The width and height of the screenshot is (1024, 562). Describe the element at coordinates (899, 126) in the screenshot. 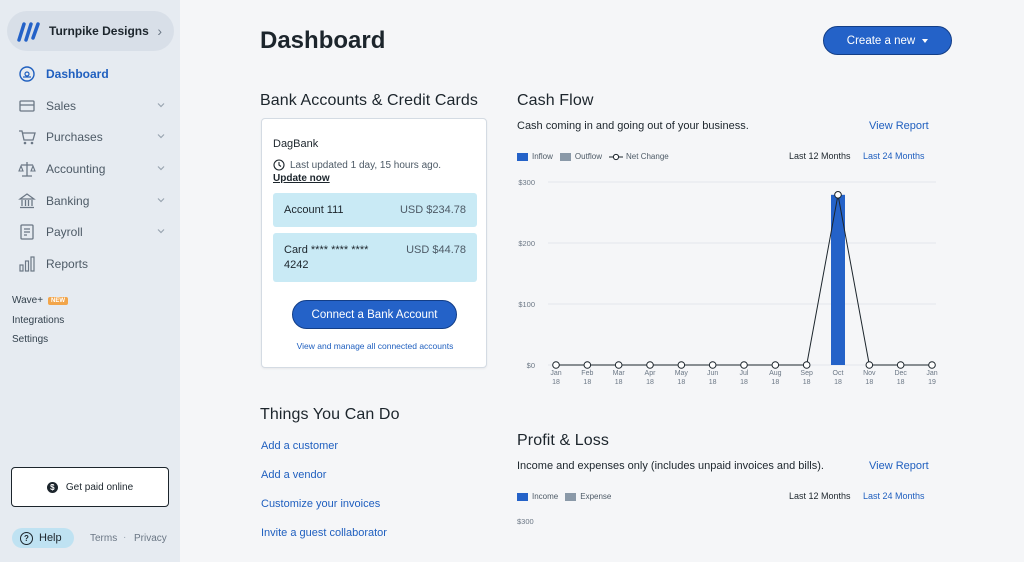

I see `cashflow-view-report-link: View Report` at that location.